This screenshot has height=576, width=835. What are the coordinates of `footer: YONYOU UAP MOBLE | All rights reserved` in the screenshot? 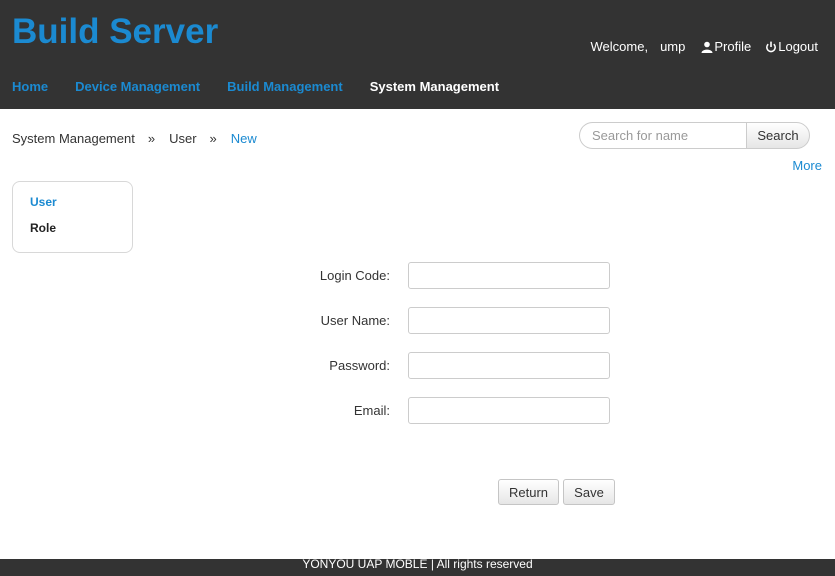 It's located at (417, 566).